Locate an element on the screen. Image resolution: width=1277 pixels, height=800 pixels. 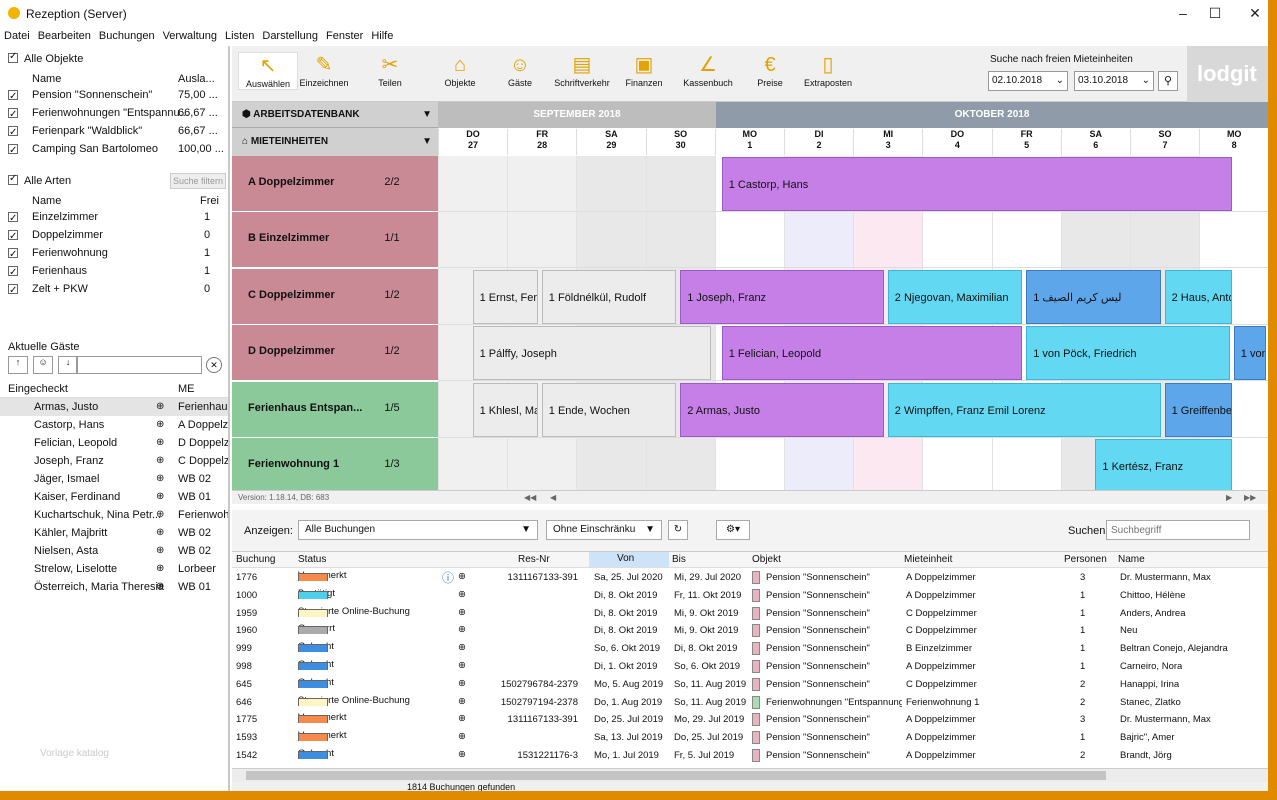
guest-icon: ☺ is located at coordinates (43, 365).